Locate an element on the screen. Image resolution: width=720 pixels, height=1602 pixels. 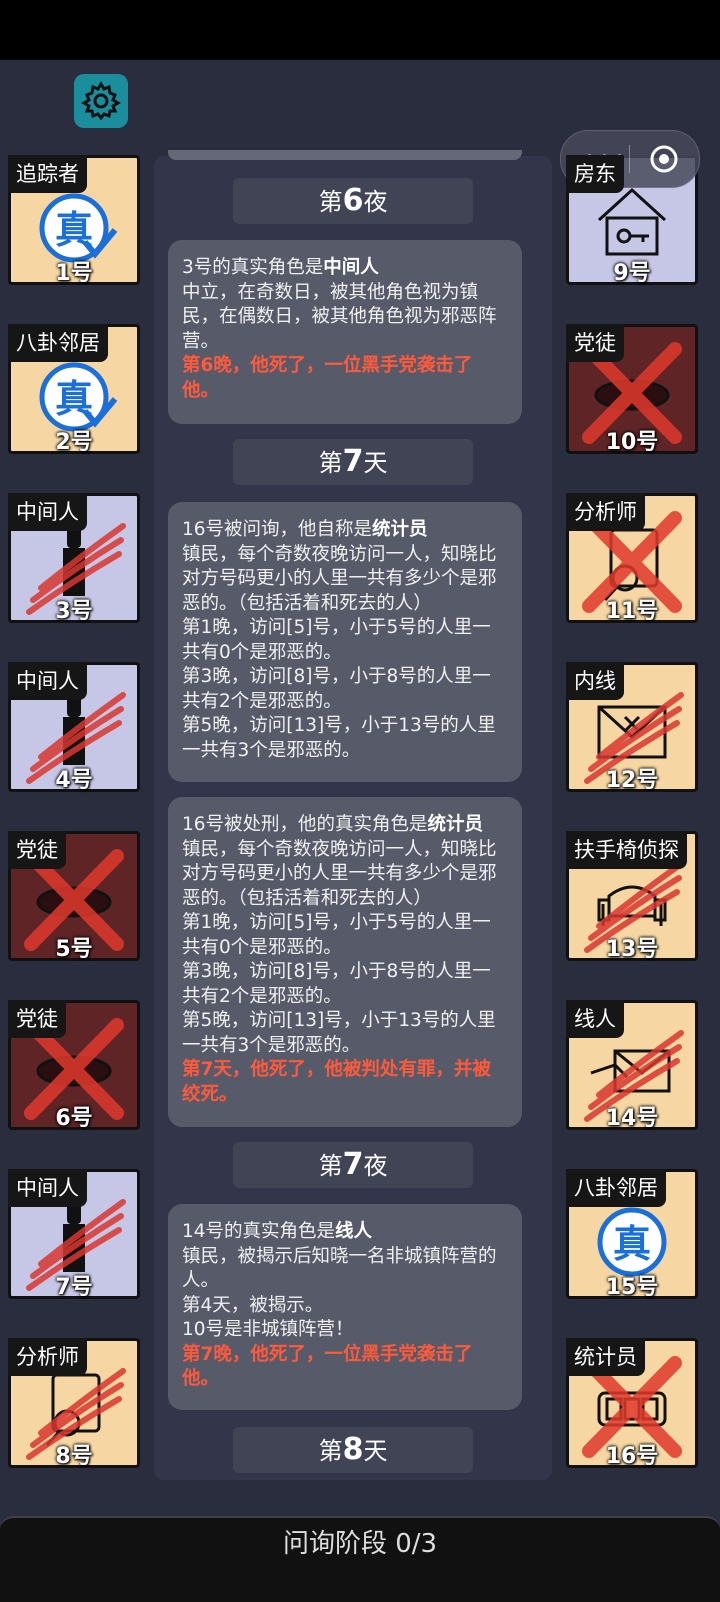
phase-label: 问询阶段 0/3 is located at coordinates (360, 1544).